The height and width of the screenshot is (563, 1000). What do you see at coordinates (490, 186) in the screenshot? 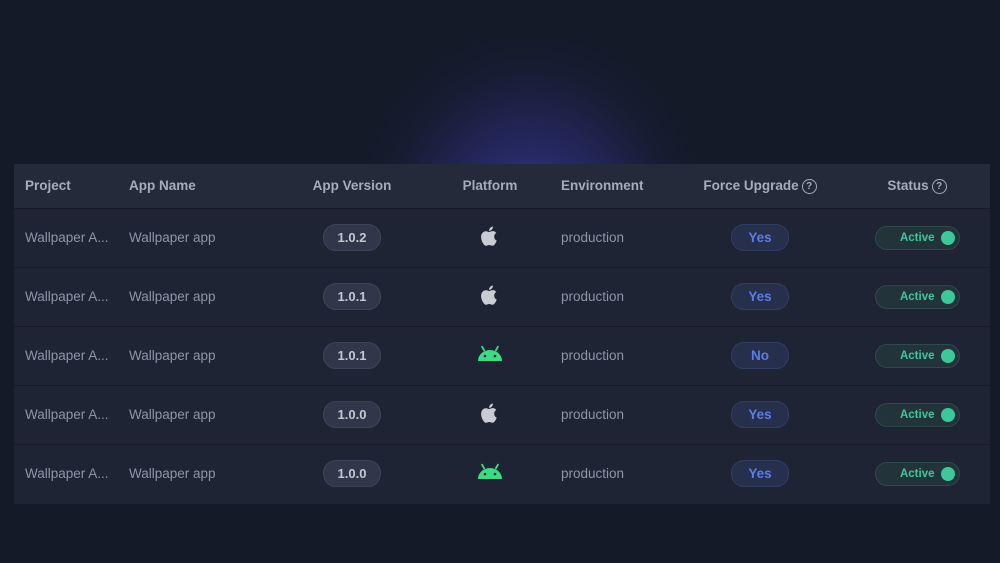
I see `header-platform: Platform` at bounding box center [490, 186].